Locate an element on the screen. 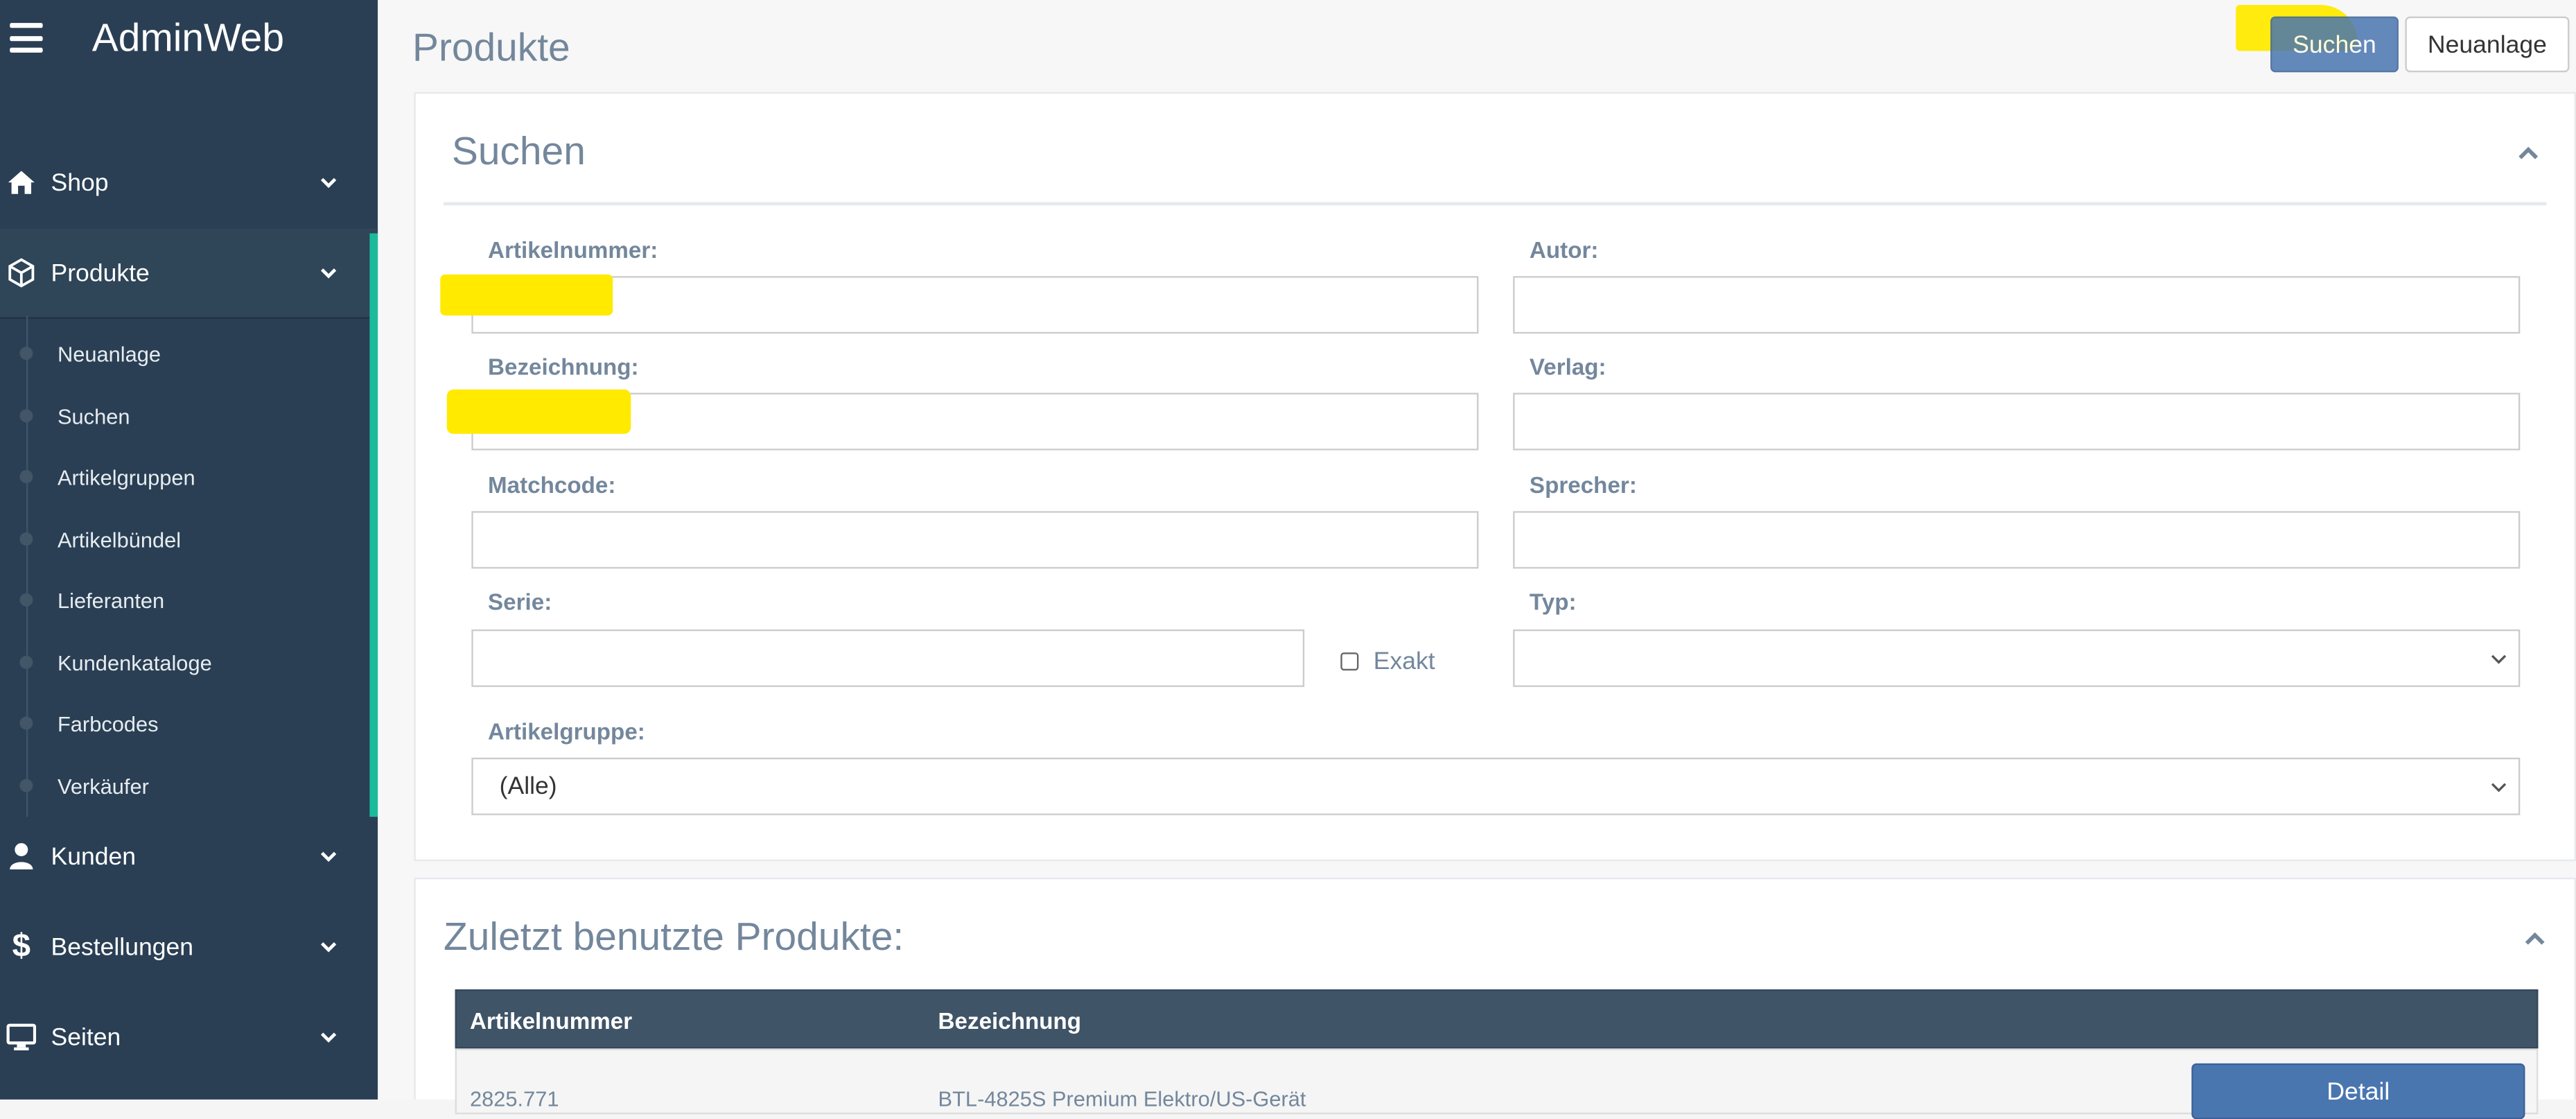 The image size is (2576, 1119). artikelgruppe-selected-value: (Alle) is located at coordinates (528, 786).